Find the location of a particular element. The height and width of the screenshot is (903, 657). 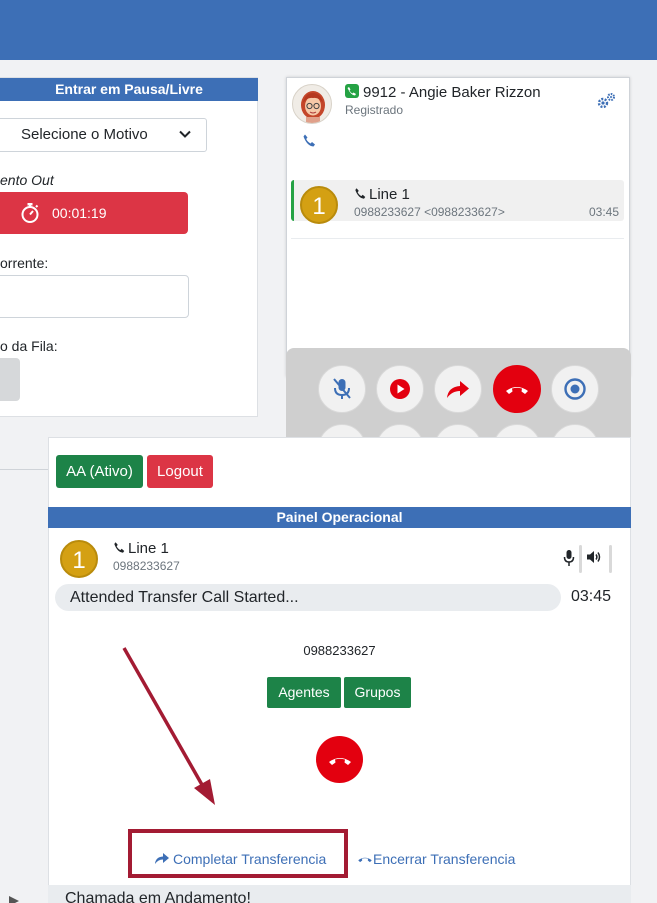

mic-icon is located at coordinates (569, 560).